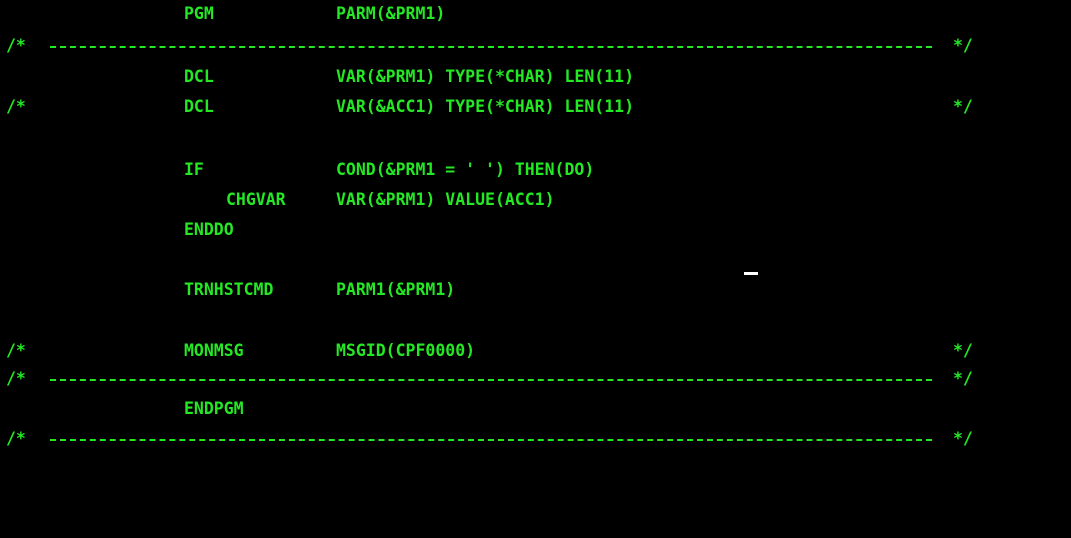 This screenshot has height=538, width=1071. What do you see at coordinates (194, 169) in the screenshot?
I see `command-keyword: IF` at bounding box center [194, 169].